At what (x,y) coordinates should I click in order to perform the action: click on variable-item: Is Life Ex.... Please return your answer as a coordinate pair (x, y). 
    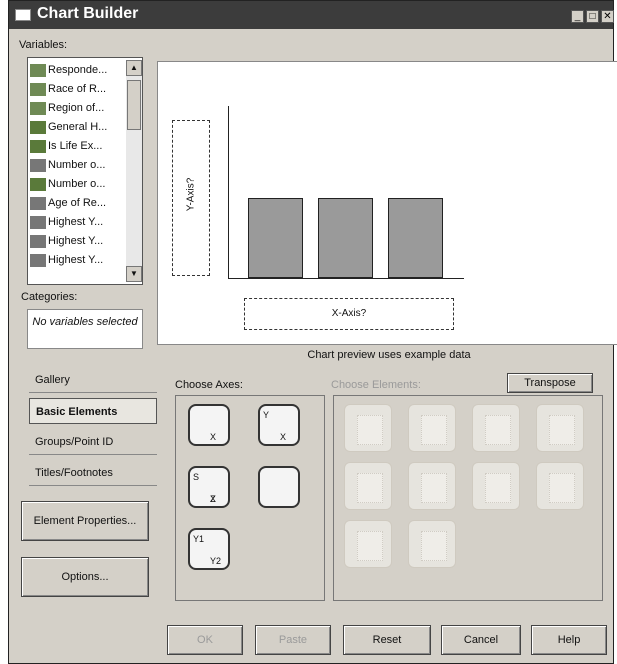
    Looking at the image, I should click on (66, 146).